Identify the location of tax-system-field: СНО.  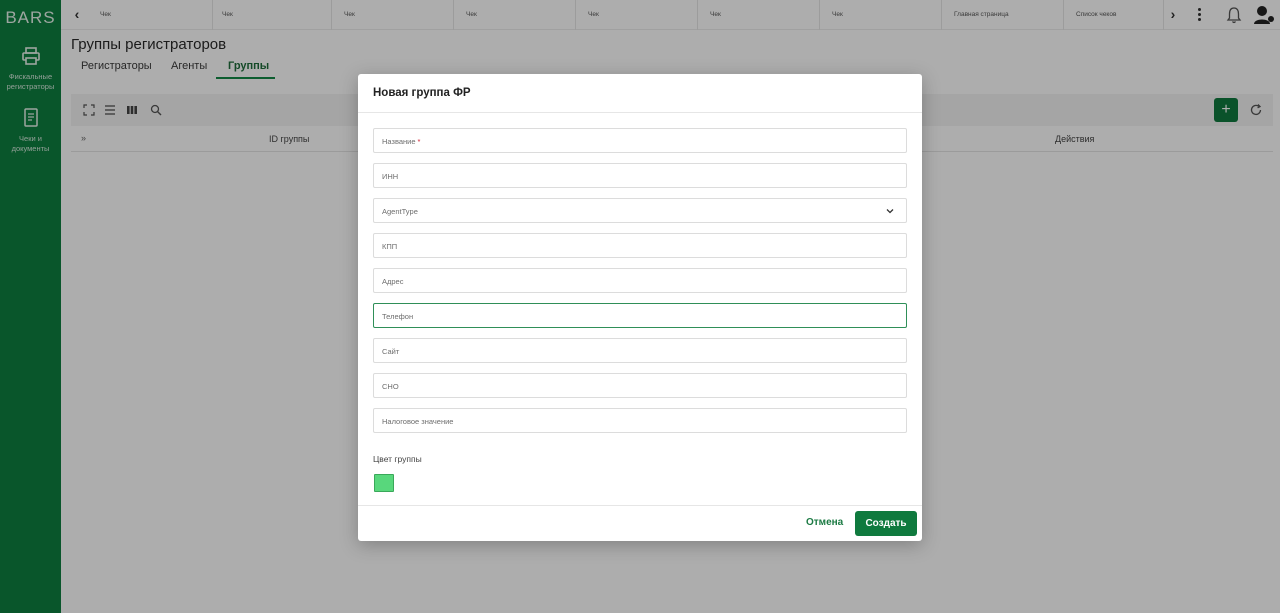
(640, 385).